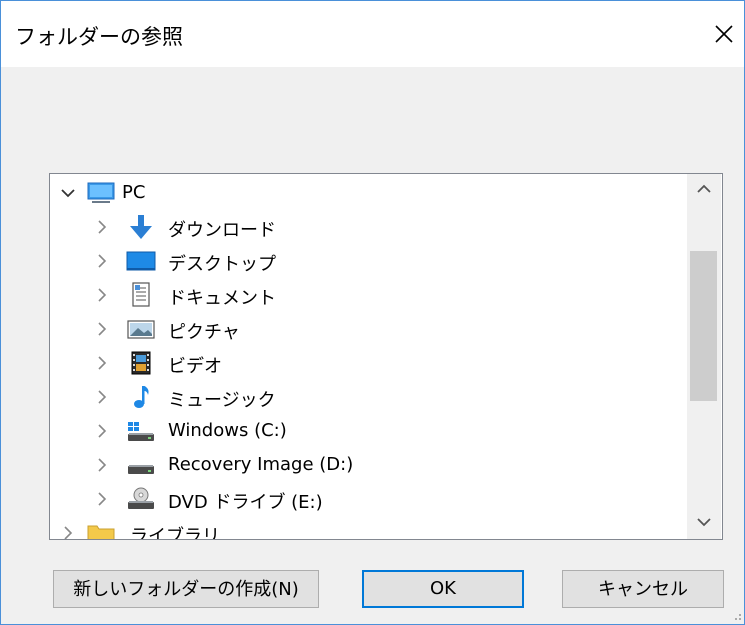 The width and height of the screenshot is (745, 625). What do you see at coordinates (222, 264) in the screenshot?
I see `tree-item-label: デスクトップ` at bounding box center [222, 264].